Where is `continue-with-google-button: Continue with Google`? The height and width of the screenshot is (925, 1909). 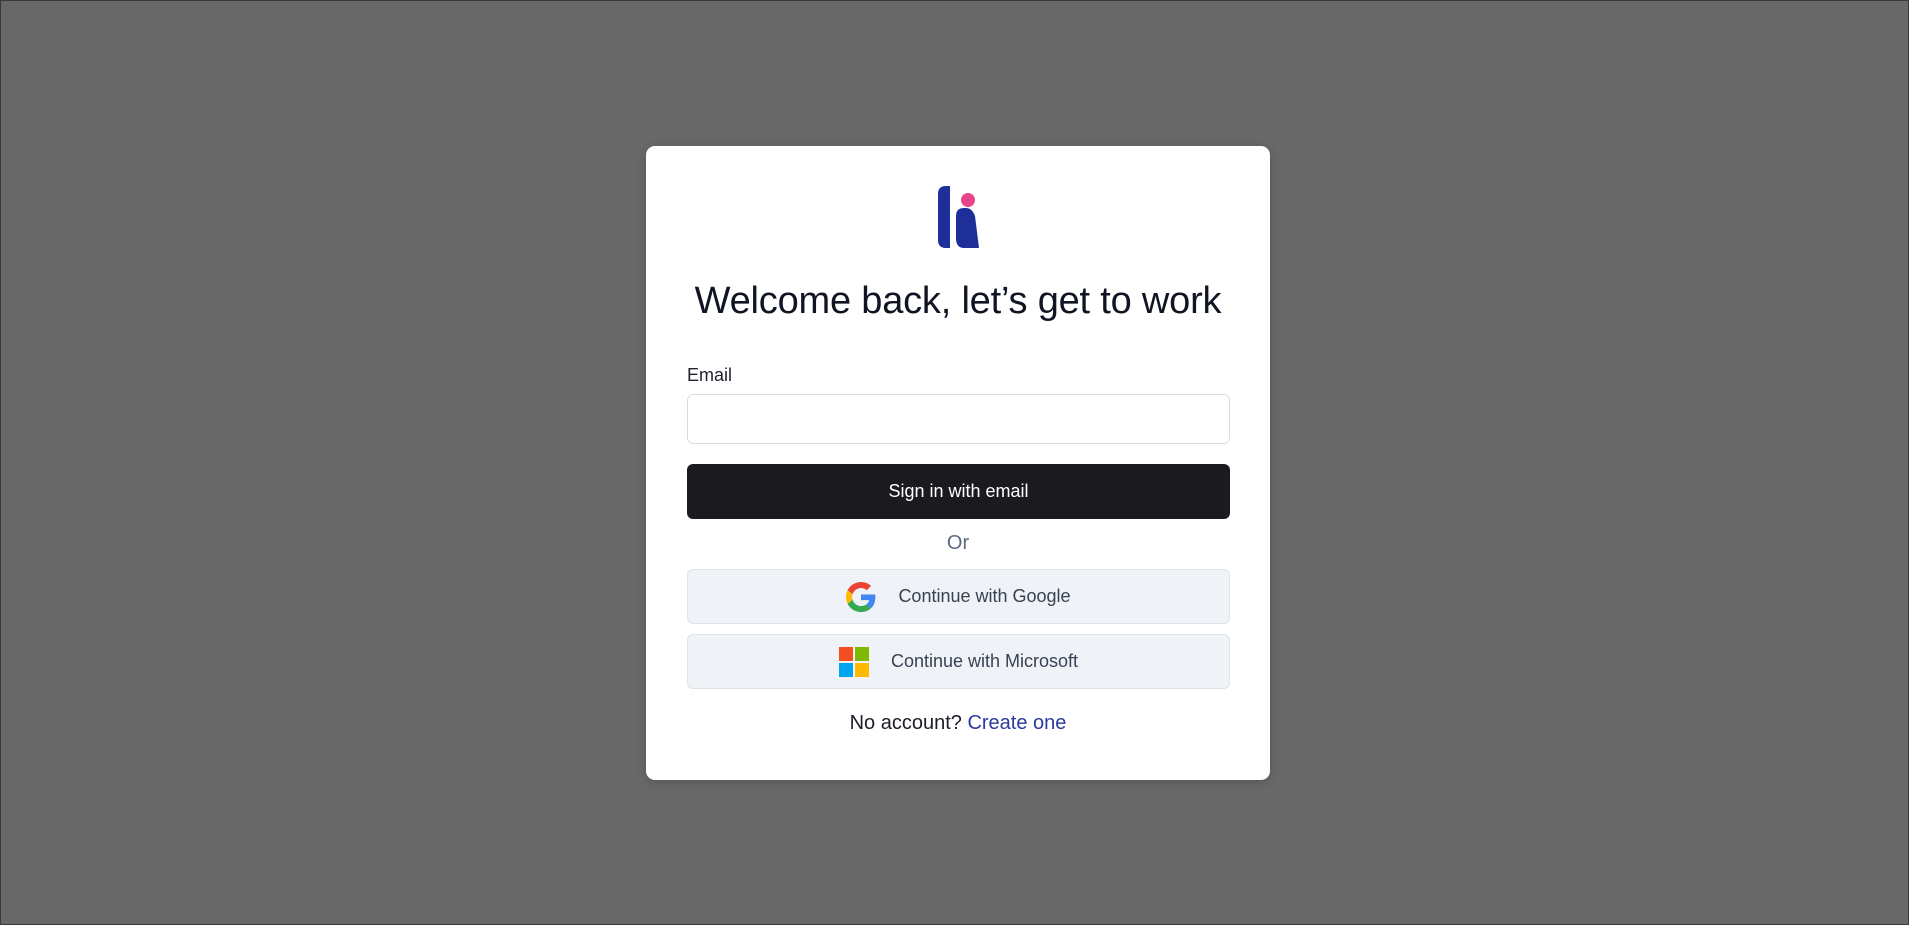
continue-with-google-button: Continue with Google is located at coordinates (958, 596).